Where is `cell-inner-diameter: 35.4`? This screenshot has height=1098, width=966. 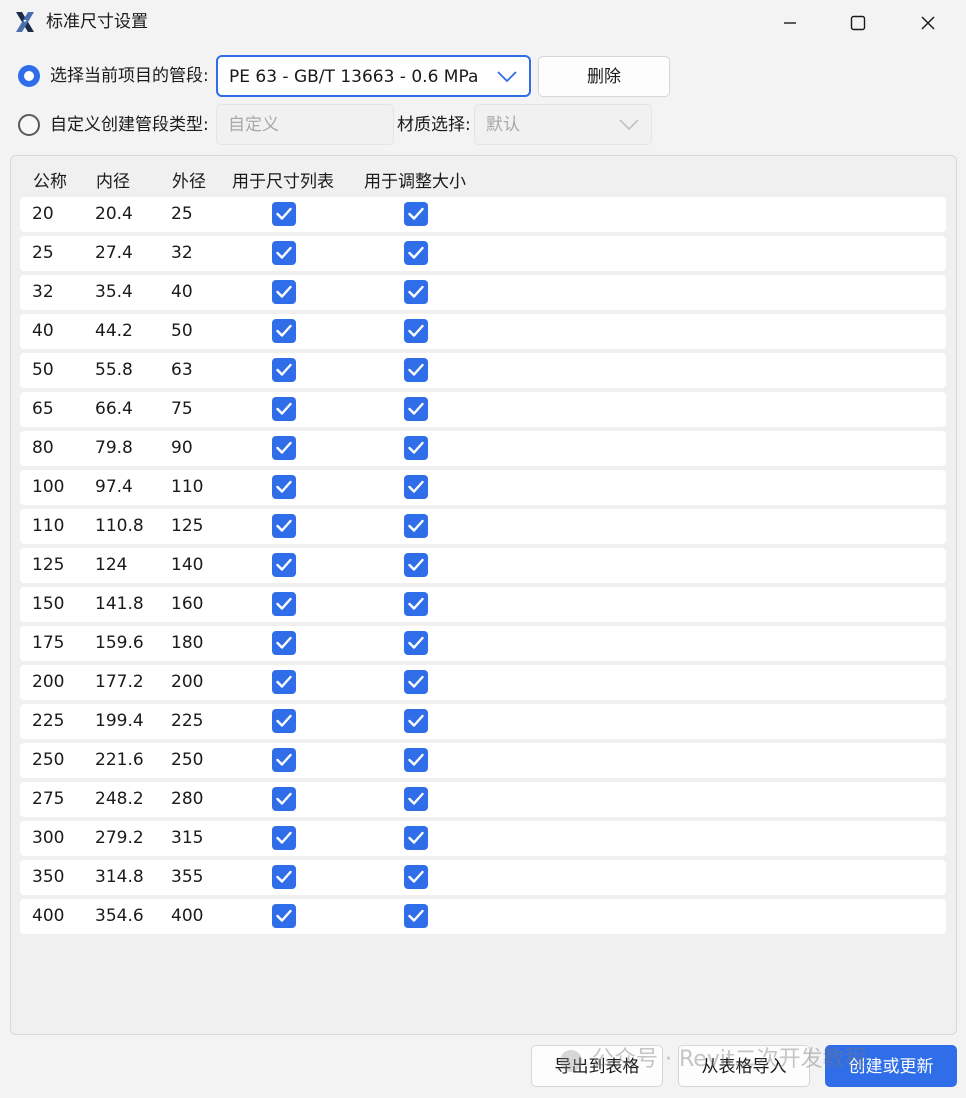
cell-inner-diameter: 35.4 is located at coordinates (114, 292).